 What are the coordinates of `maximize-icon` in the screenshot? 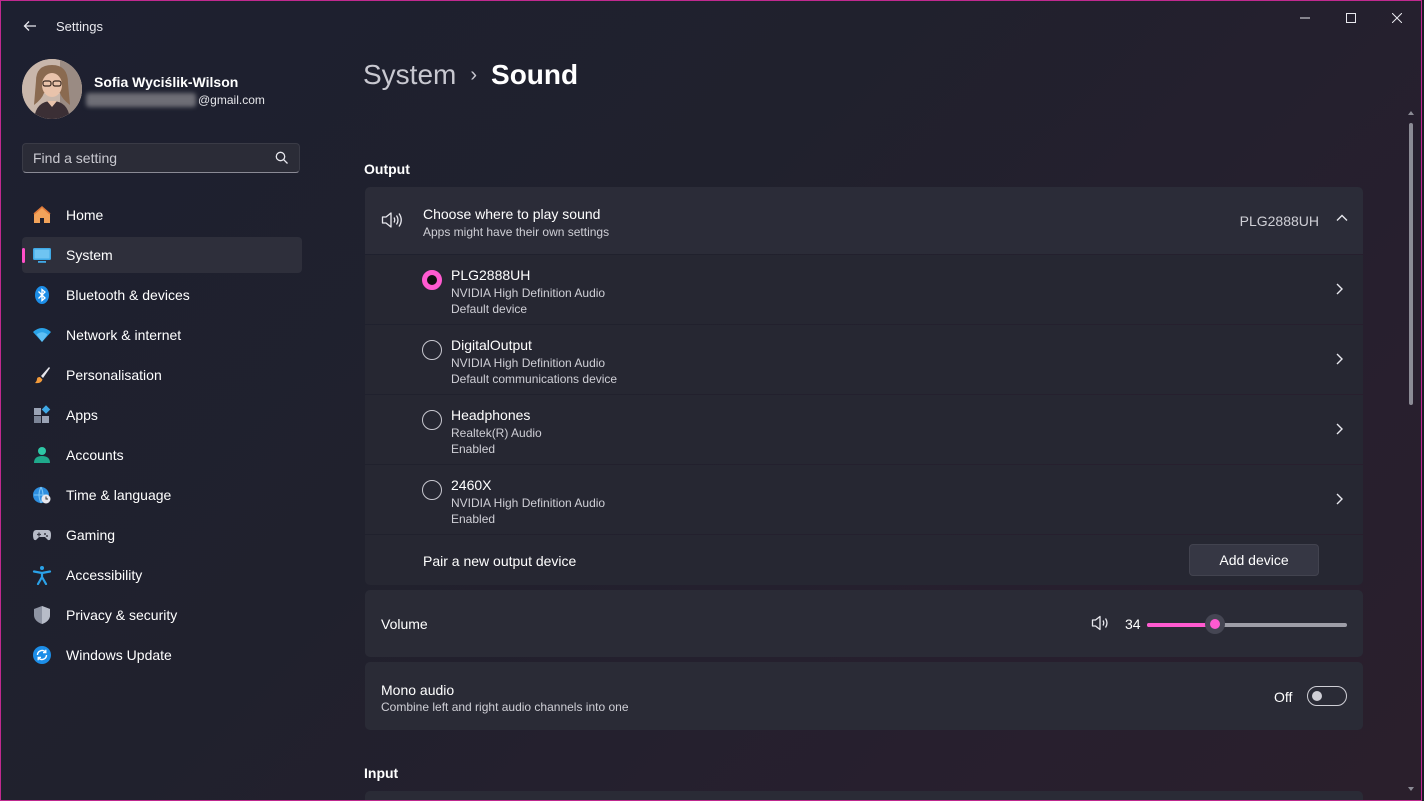 It's located at (1351, 18).